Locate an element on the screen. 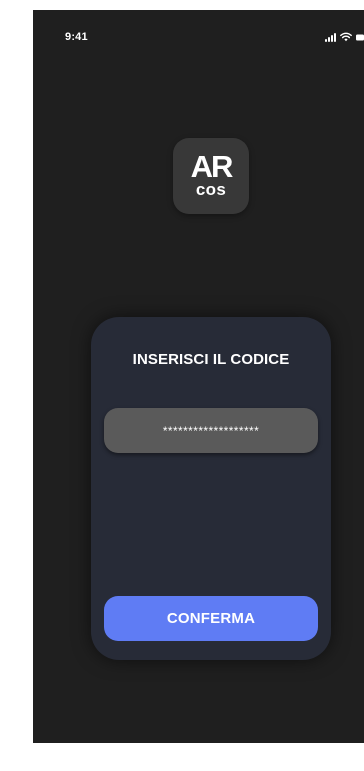  code-input is located at coordinates (211, 430).